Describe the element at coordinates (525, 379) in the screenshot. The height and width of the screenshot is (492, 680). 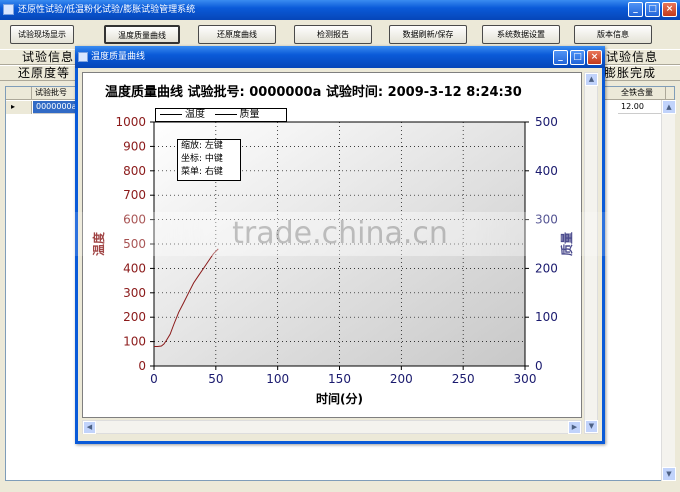
I see `x-tick-label: 300` at that location.